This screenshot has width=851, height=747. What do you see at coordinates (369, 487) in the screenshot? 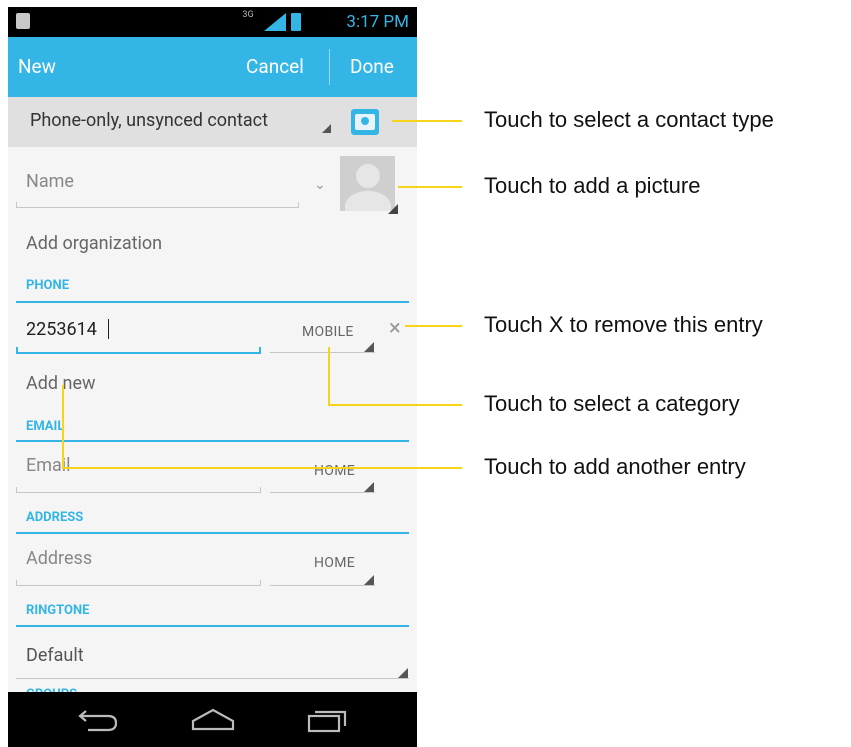
I see `email-category-triangle-icon` at bounding box center [369, 487].